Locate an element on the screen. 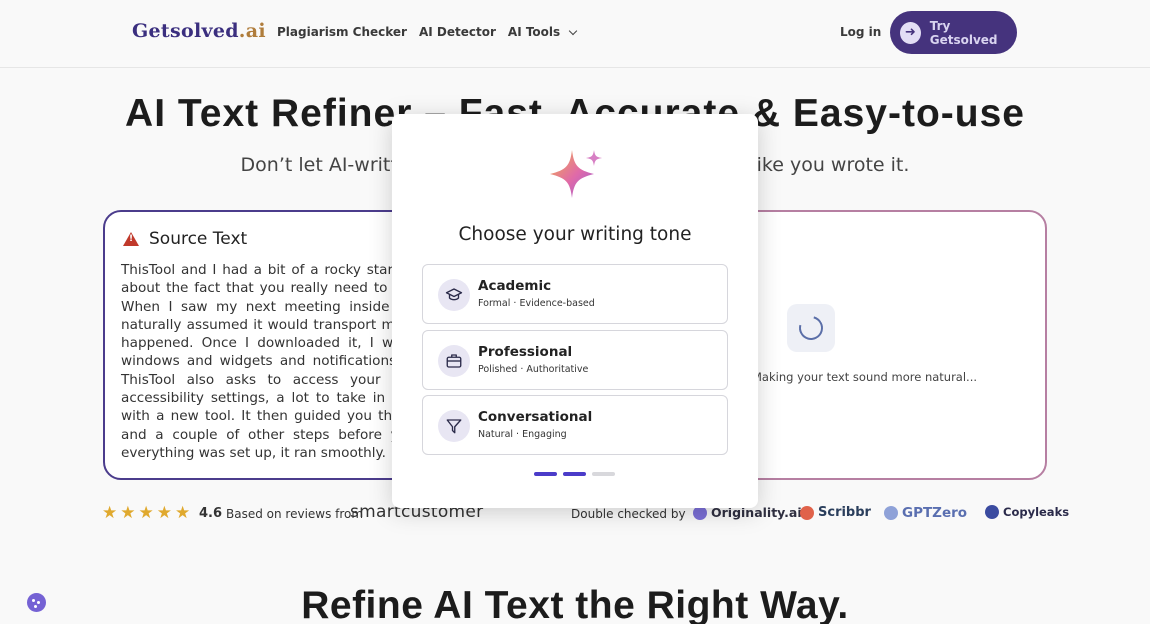  sparkle-icon is located at coordinates (576, 174).